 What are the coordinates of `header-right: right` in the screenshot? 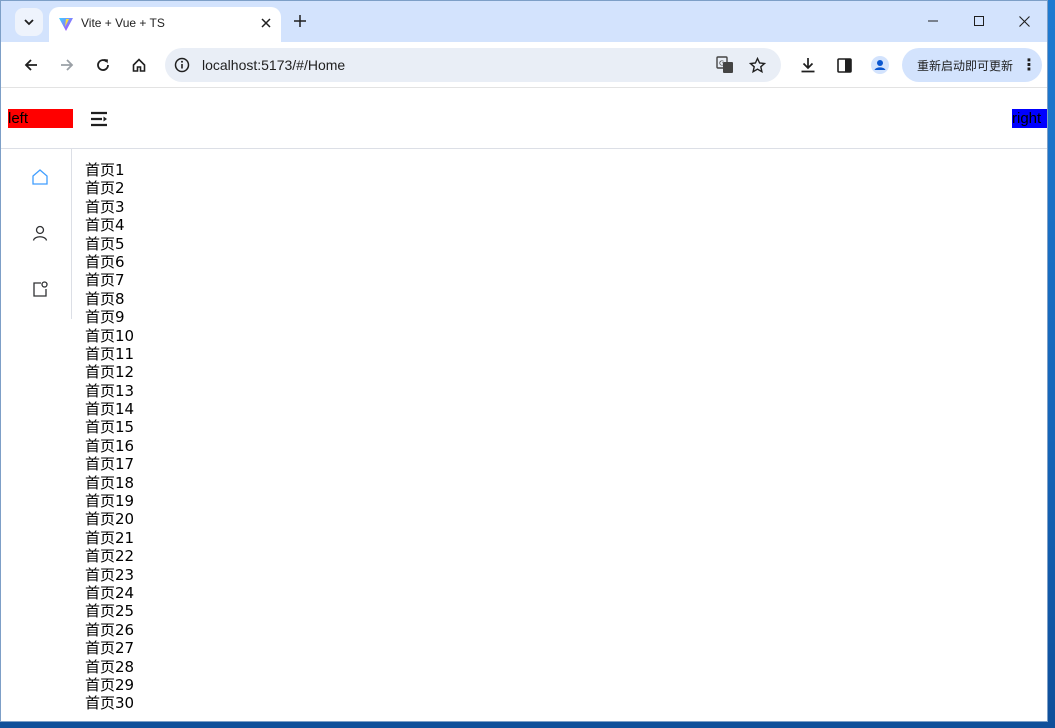 It's located at (1029, 118).